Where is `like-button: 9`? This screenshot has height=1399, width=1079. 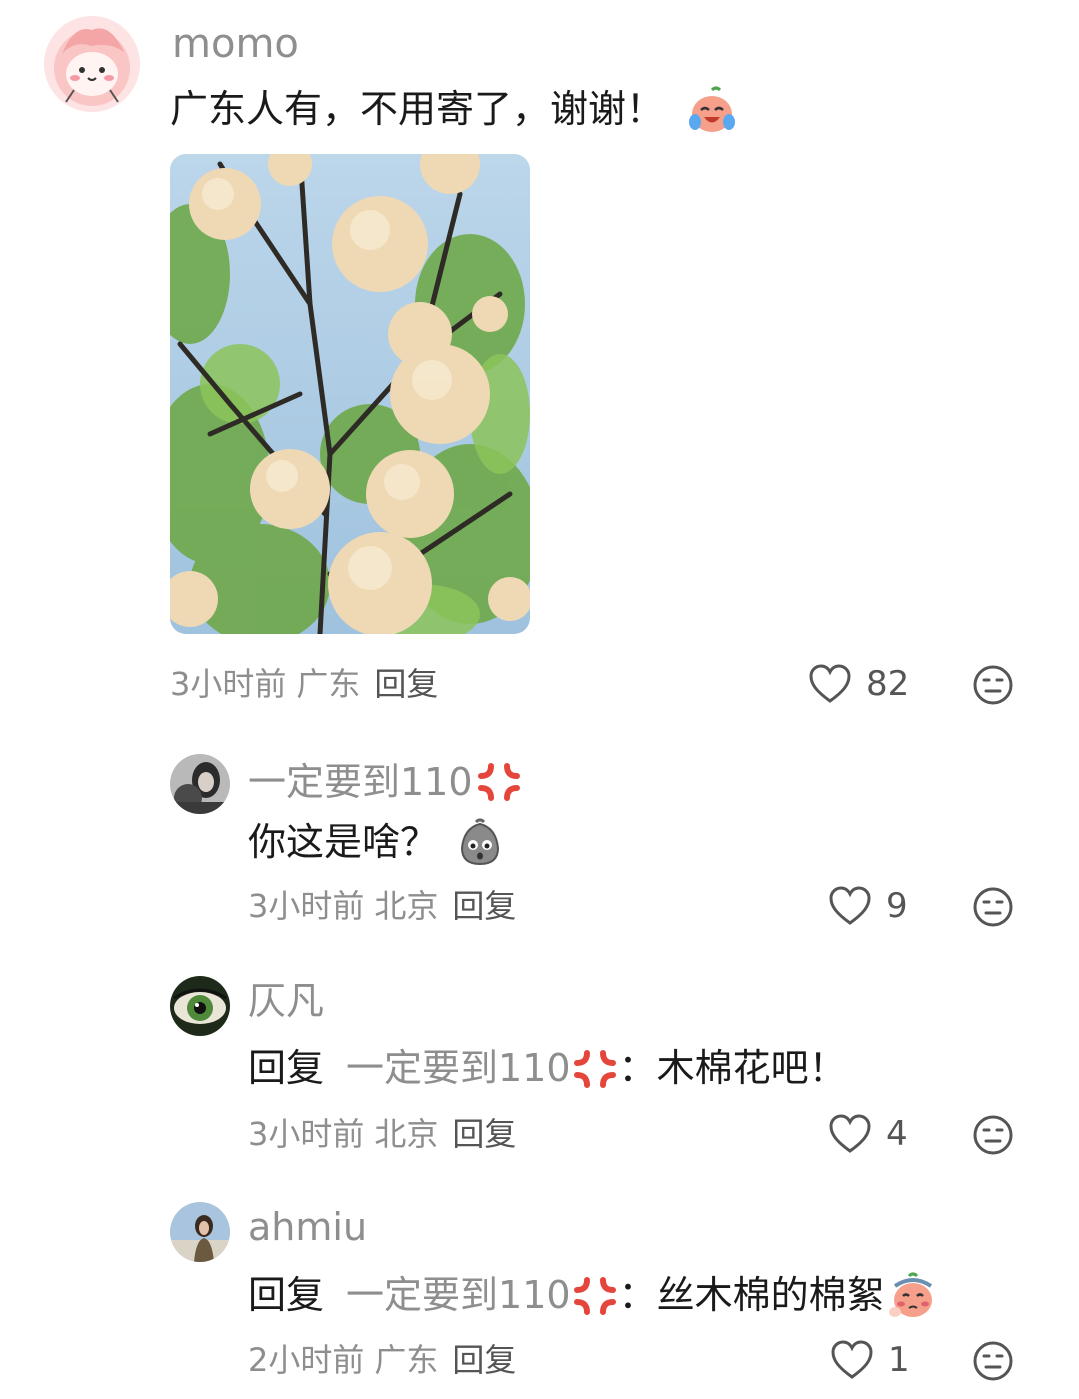
like-button: 9 is located at coordinates (868, 906).